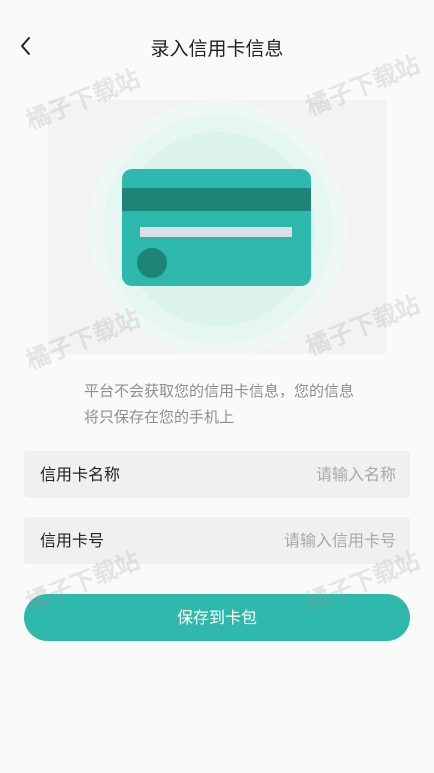 Image resolution: width=434 pixels, height=773 pixels. I want to click on card-name-field: 信用卡名称, so click(217, 474).